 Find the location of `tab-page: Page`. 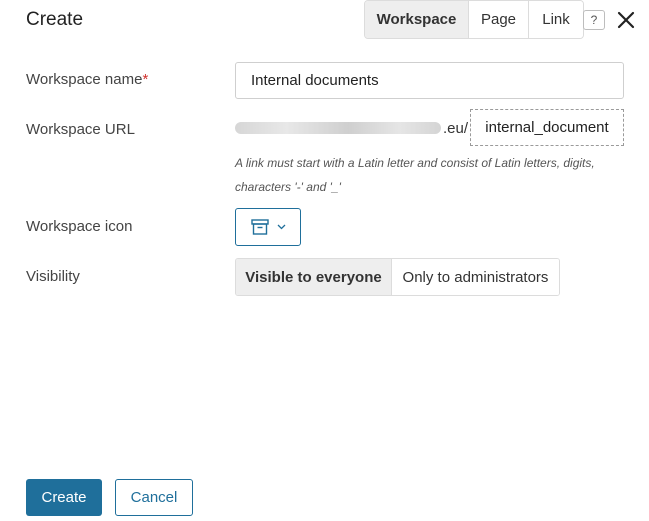

tab-page: Page is located at coordinates (499, 19).